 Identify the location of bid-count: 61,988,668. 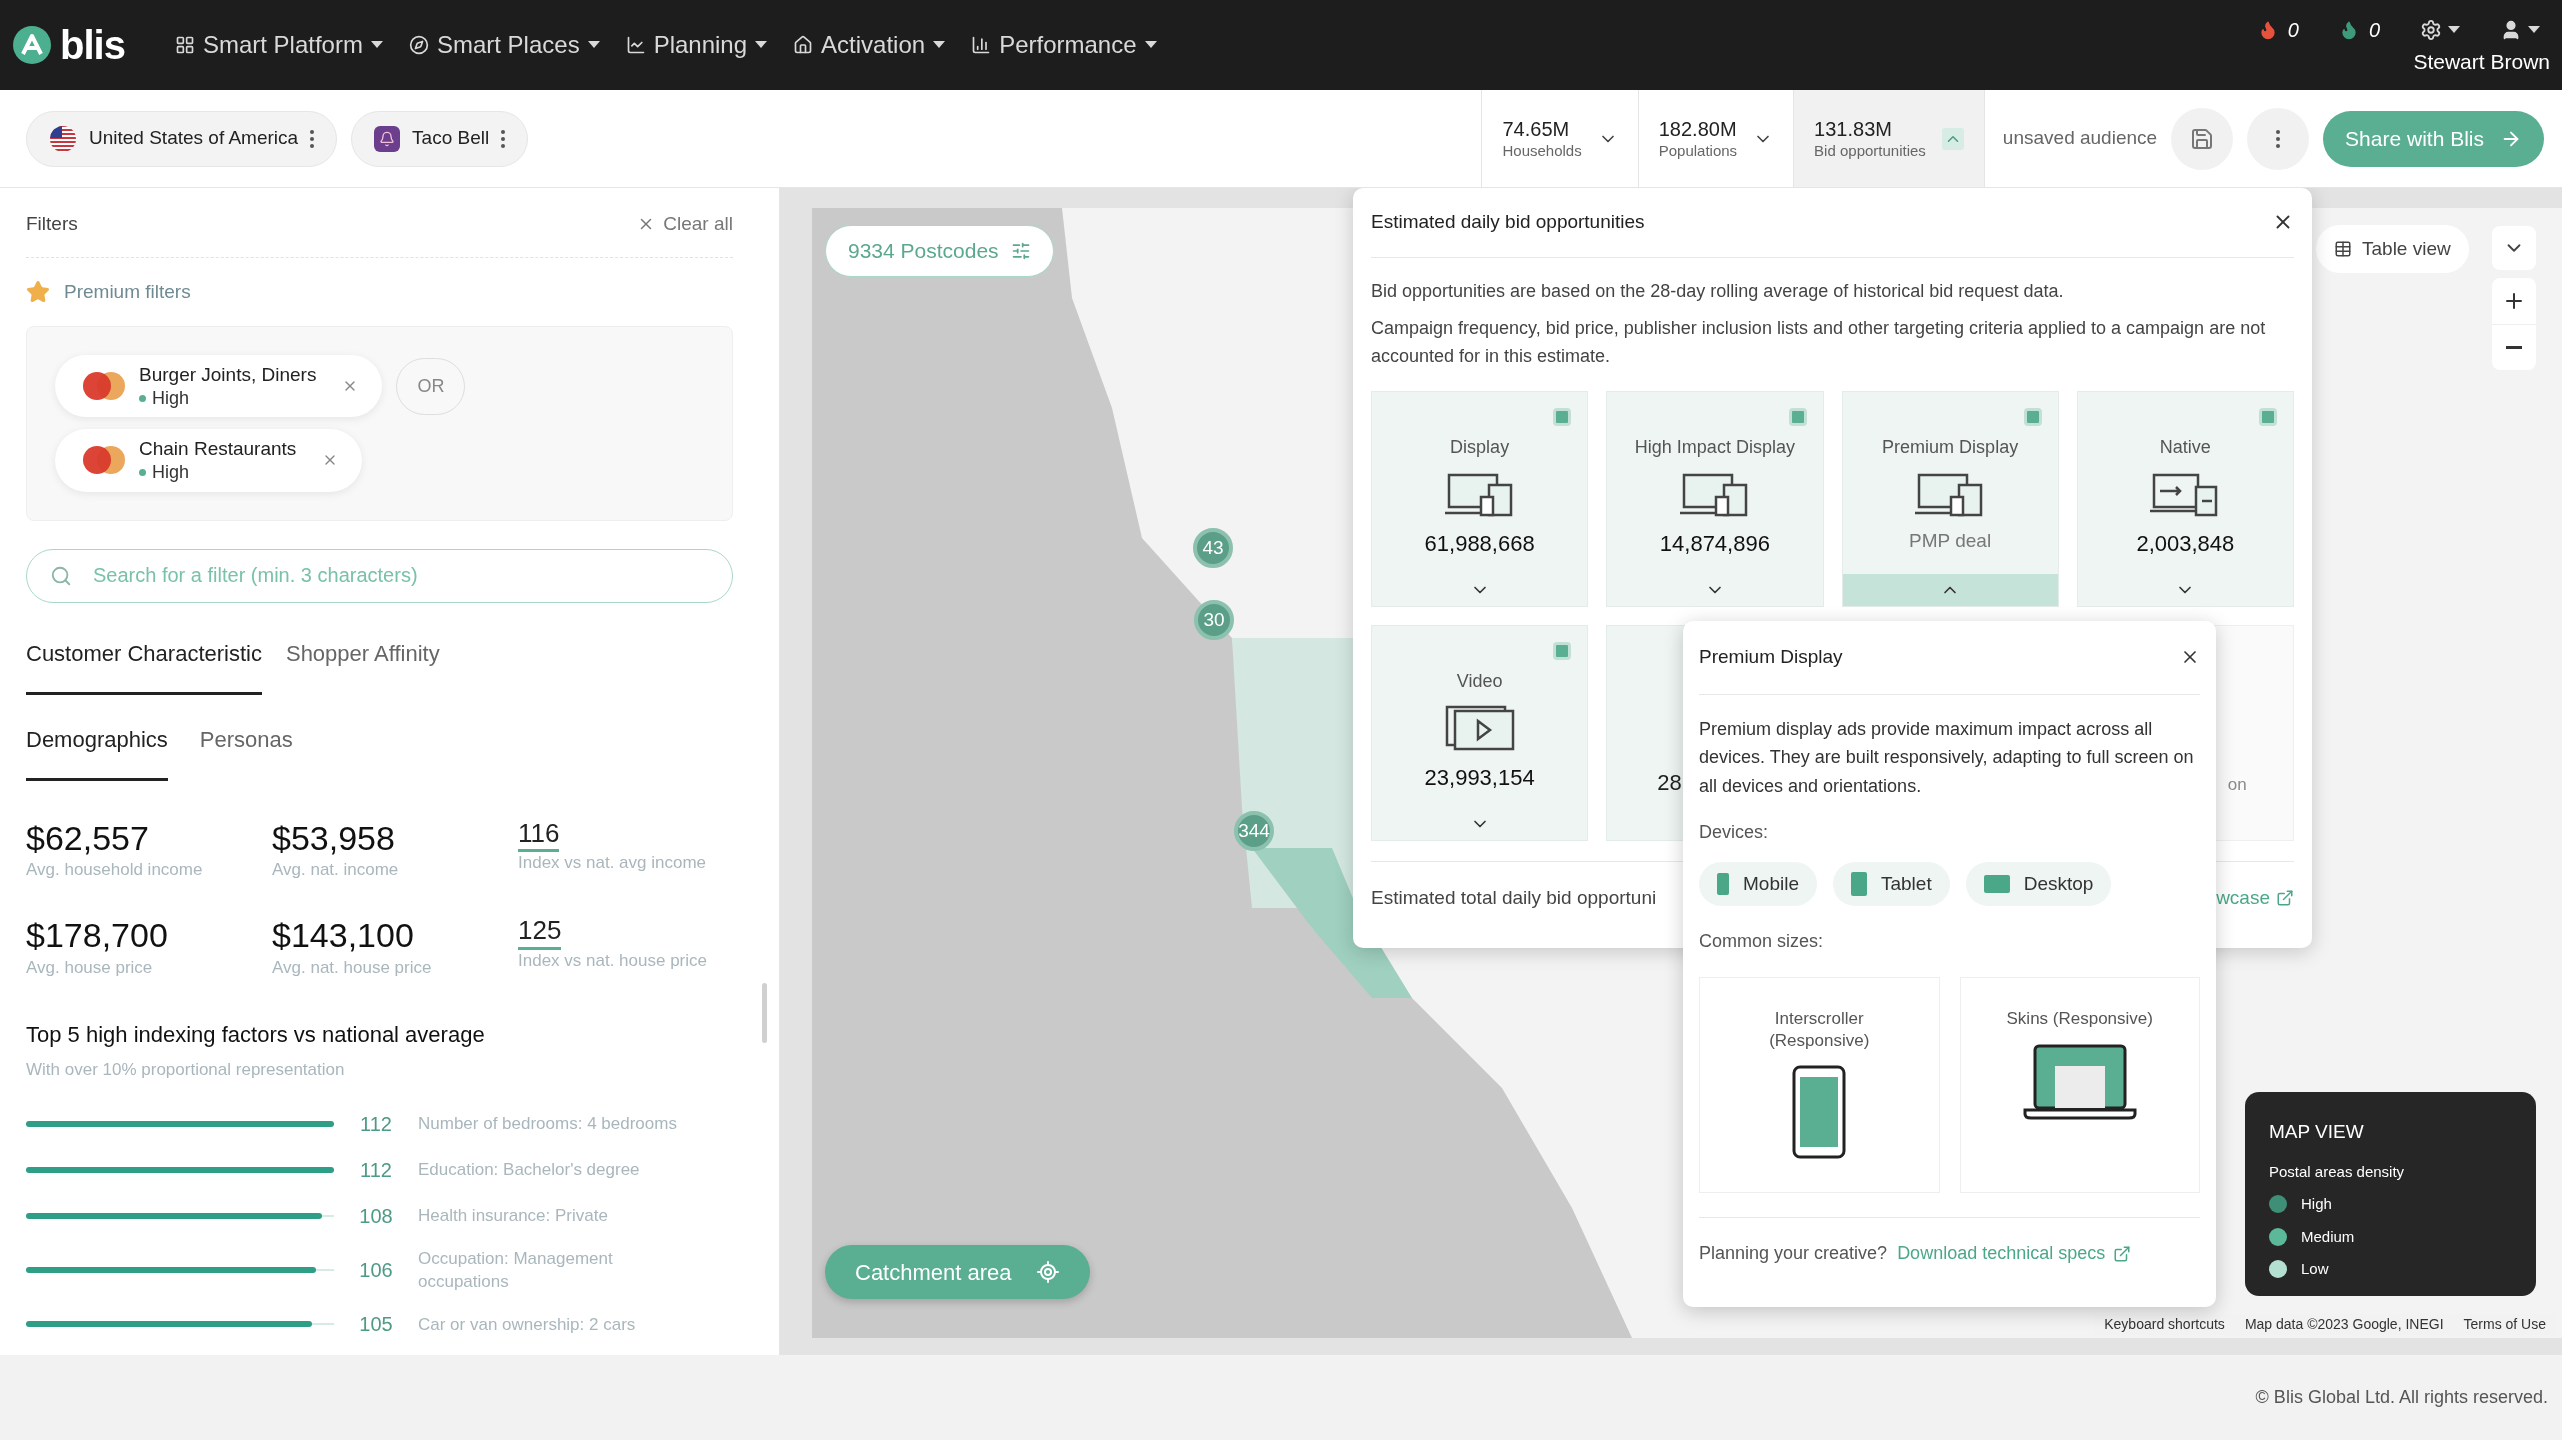
(1479, 544).